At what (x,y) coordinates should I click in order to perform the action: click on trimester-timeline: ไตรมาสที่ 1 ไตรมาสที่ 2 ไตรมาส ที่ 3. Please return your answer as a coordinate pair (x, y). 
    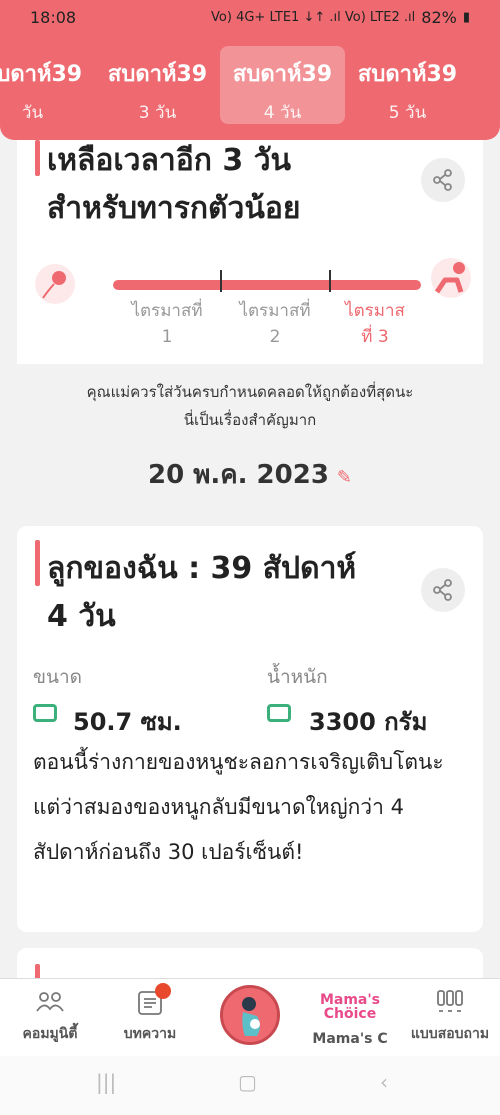
    Looking at the image, I should click on (253, 301).